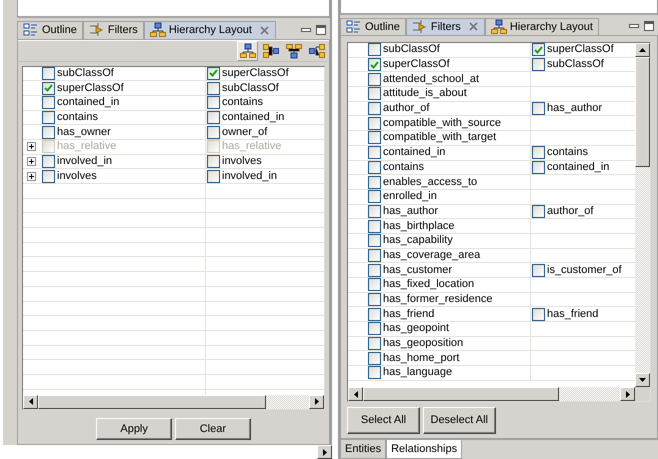 Image resolution: width=658 pixels, height=459 pixels. What do you see at coordinates (421, 358) in the screenshot?
I see `relation-label: has_home_port` at bounding box center [421, 358].